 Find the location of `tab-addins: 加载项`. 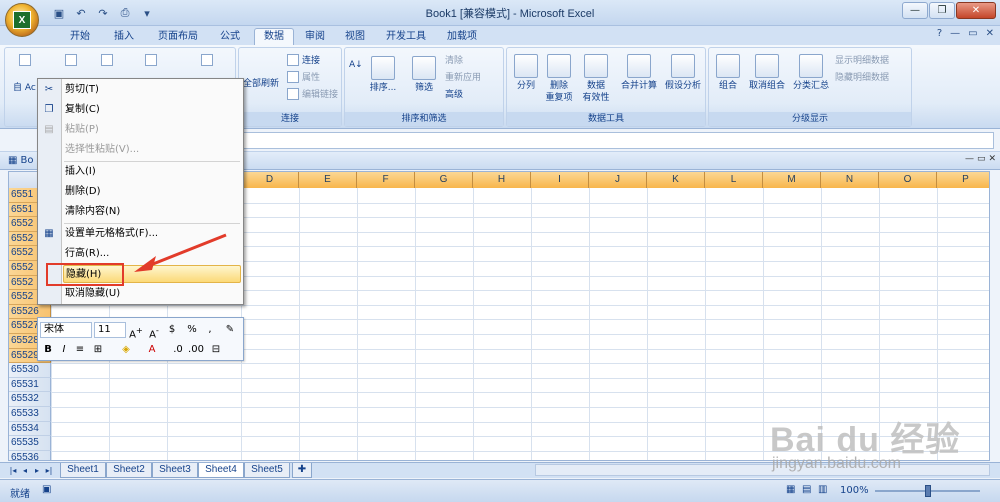

tab-addins: 加载项 is located at coordinates (462, 37).